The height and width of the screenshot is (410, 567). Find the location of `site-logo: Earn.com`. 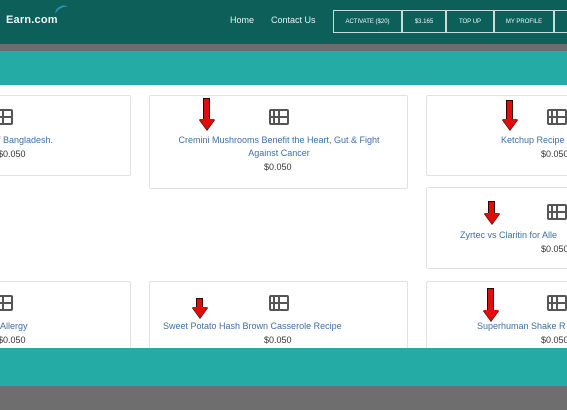

site-logo: Earn.com is located at coordinates (32, 20).